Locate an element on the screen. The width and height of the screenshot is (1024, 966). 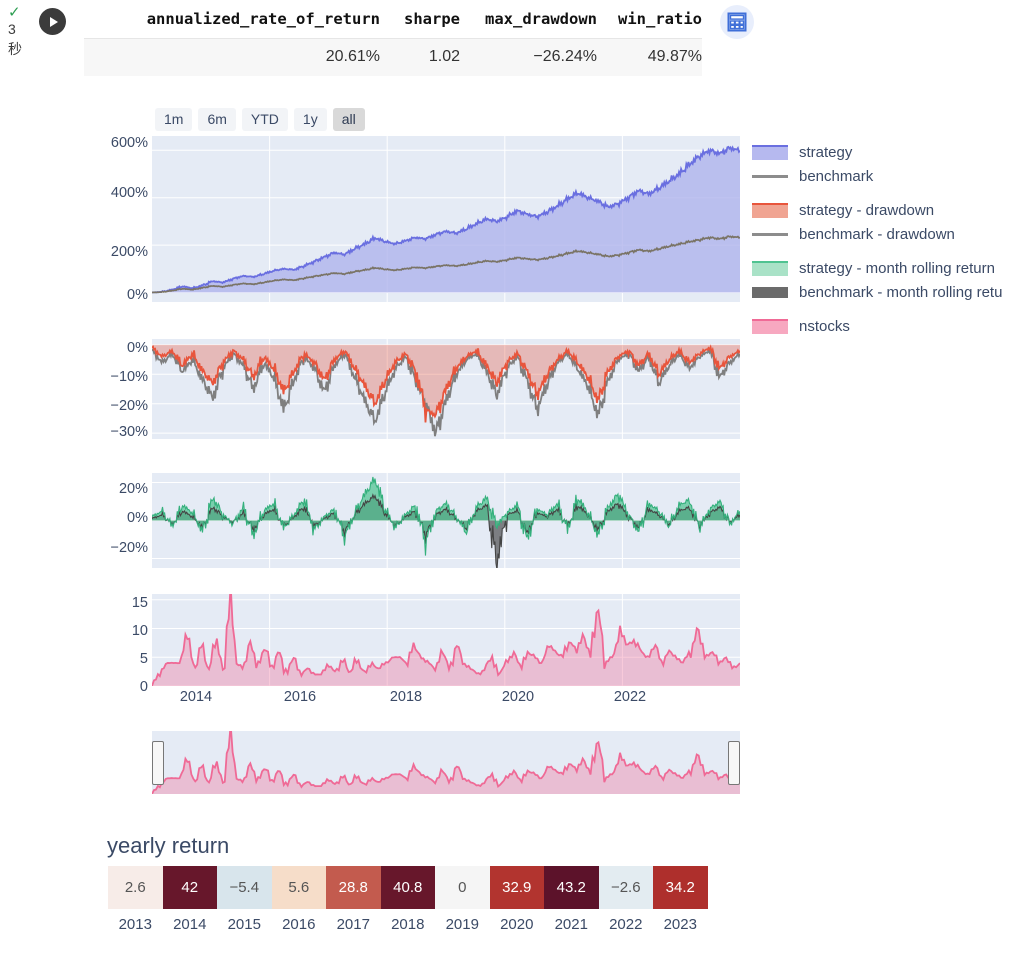
nstocks-ytick-0: 0 is located at coordinates (143, 687).